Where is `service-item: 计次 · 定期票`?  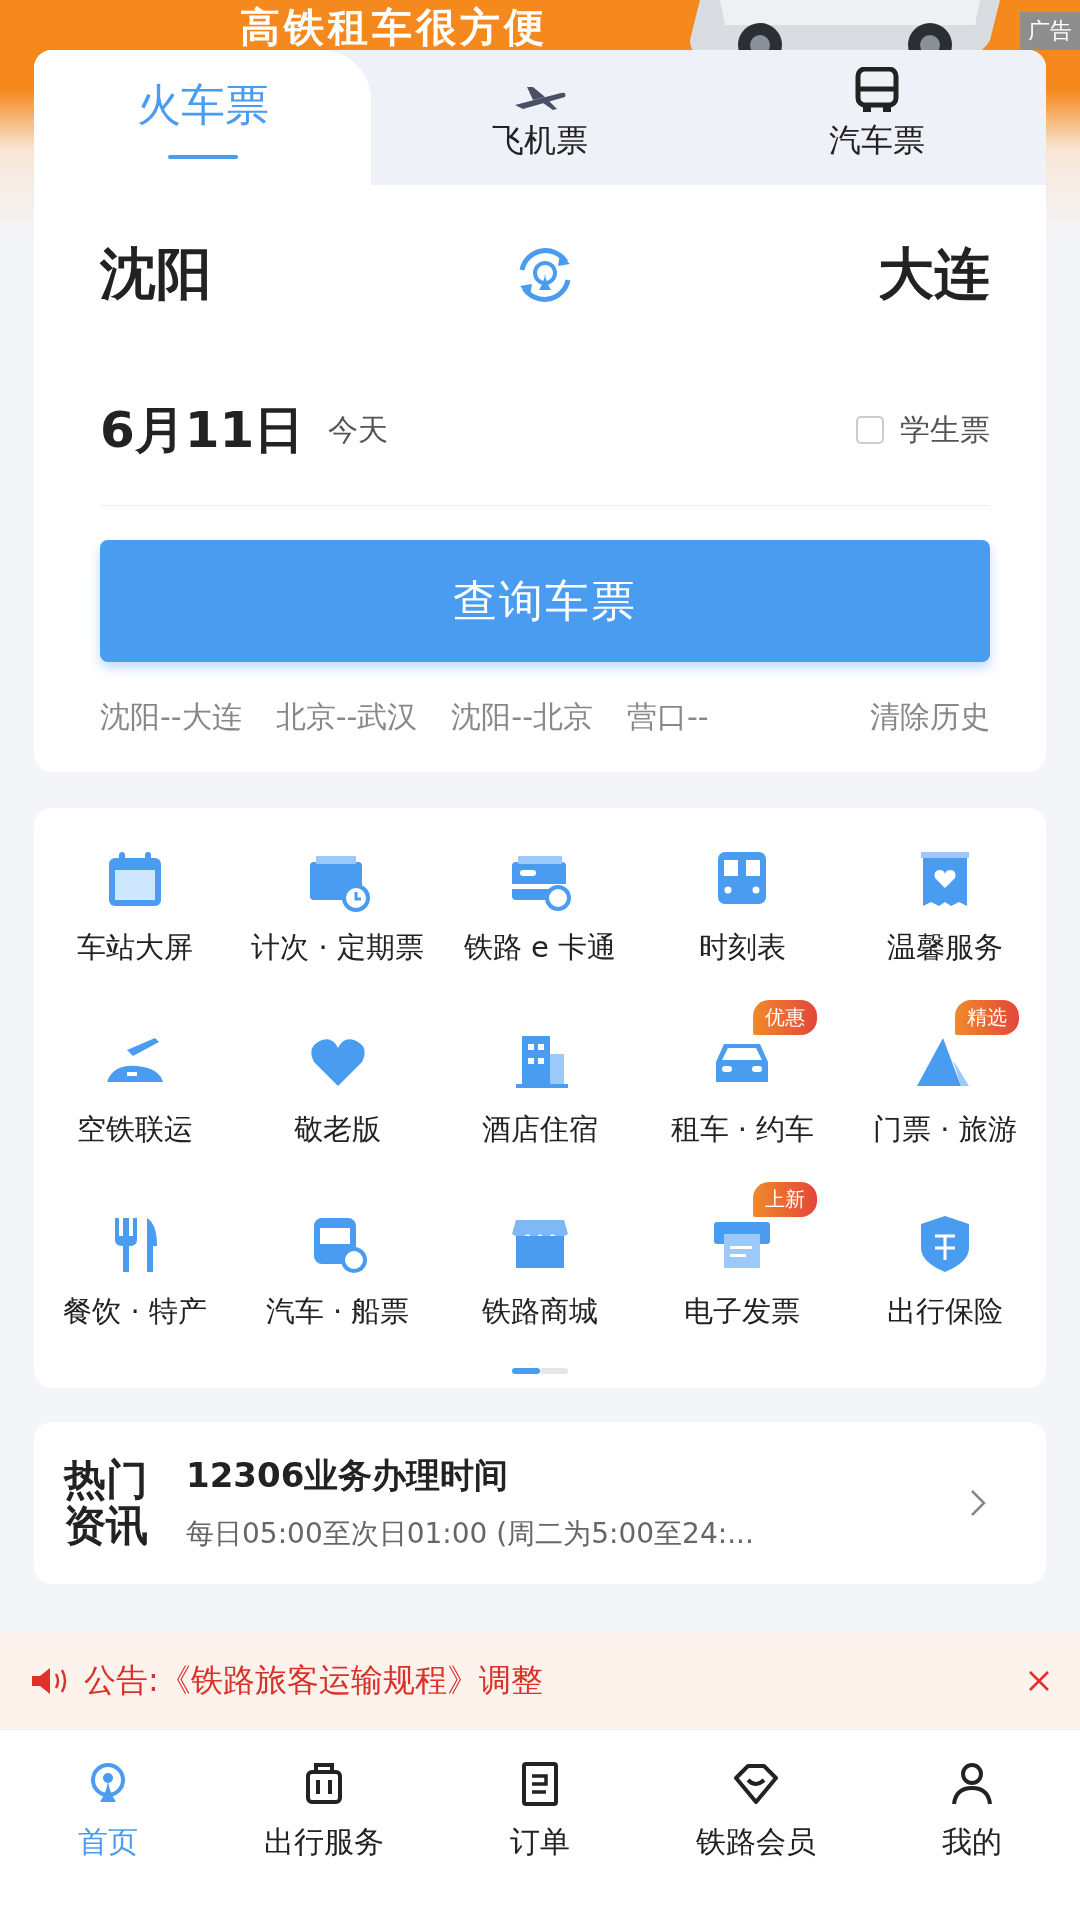 service-item: 计次 · 定期票 is located at coordinates (337, 893).